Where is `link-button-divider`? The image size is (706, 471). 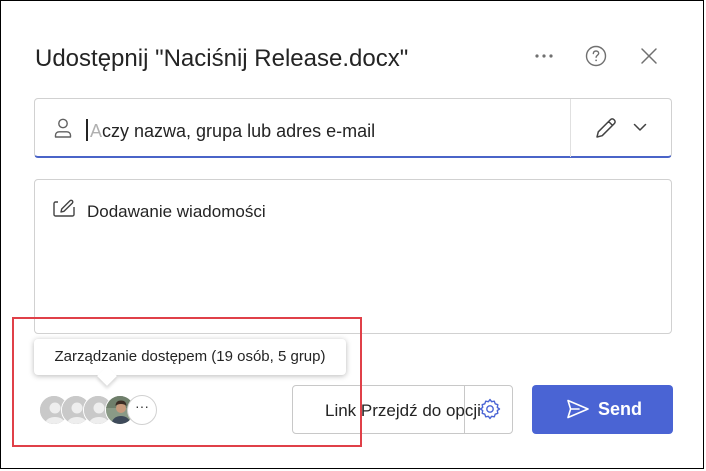 link-button-divider is located at coordinates (464, 409).